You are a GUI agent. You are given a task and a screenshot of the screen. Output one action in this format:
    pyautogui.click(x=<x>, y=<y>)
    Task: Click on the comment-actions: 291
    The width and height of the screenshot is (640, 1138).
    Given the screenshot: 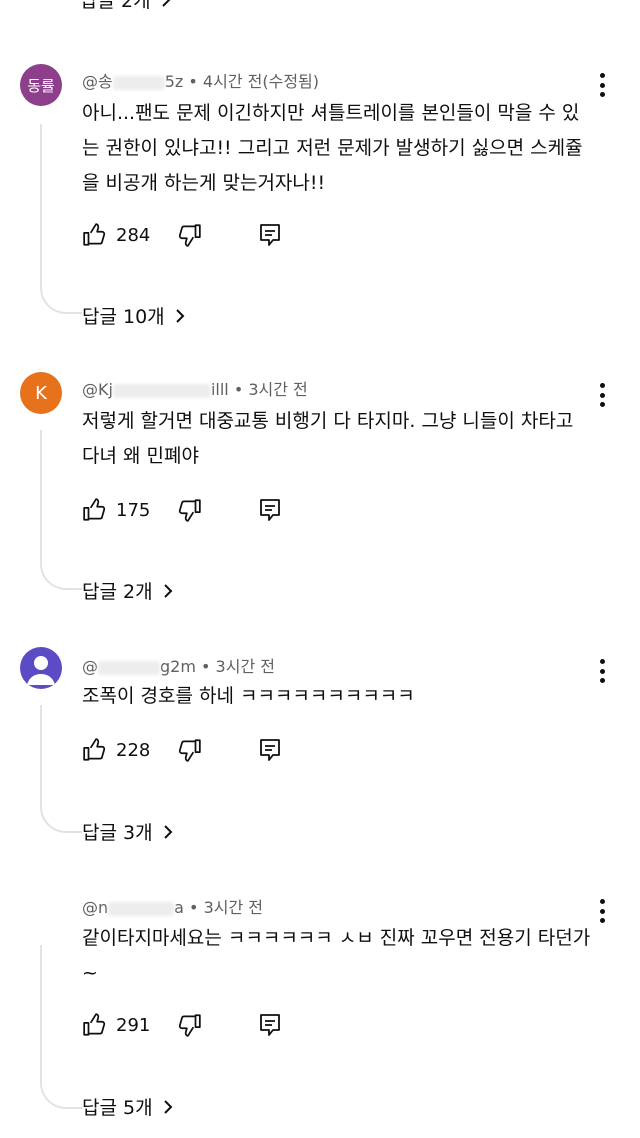 What is the action you would take?
    pyautogui.click(x=182, y=1025)
    